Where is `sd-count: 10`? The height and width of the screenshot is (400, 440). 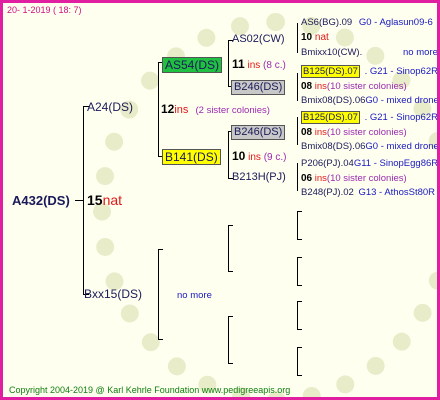
sd-count: 10 is located at coordinates (239, 156).